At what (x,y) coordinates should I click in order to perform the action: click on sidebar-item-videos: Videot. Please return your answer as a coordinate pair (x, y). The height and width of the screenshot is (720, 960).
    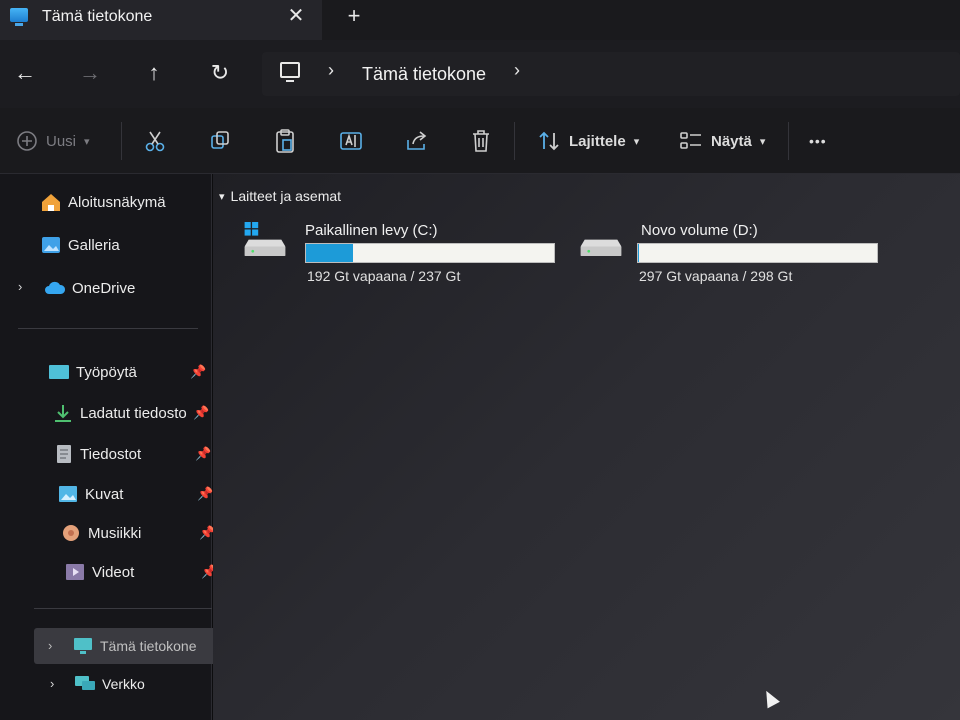
    Looking at the image, I should click on (99, 572).